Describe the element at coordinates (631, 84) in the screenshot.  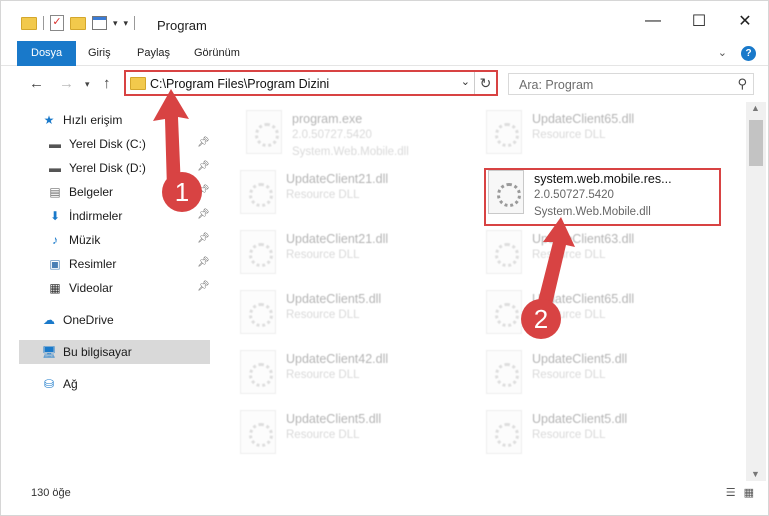
I see `search-box: Ara: Program ⚲` at that location.